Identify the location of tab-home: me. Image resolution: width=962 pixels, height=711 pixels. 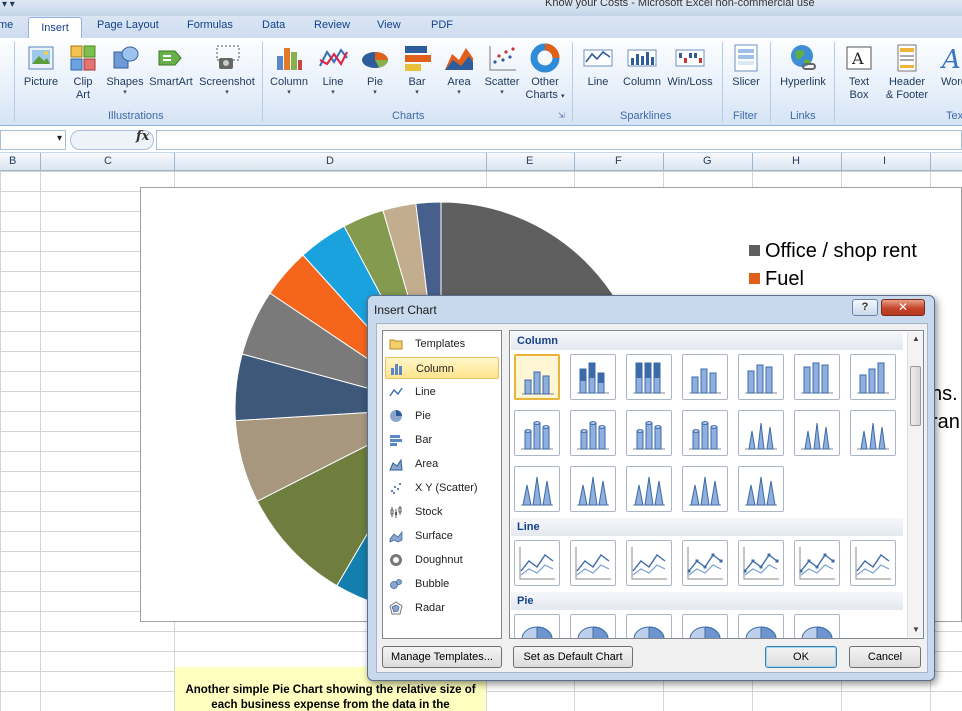
(6, 25).